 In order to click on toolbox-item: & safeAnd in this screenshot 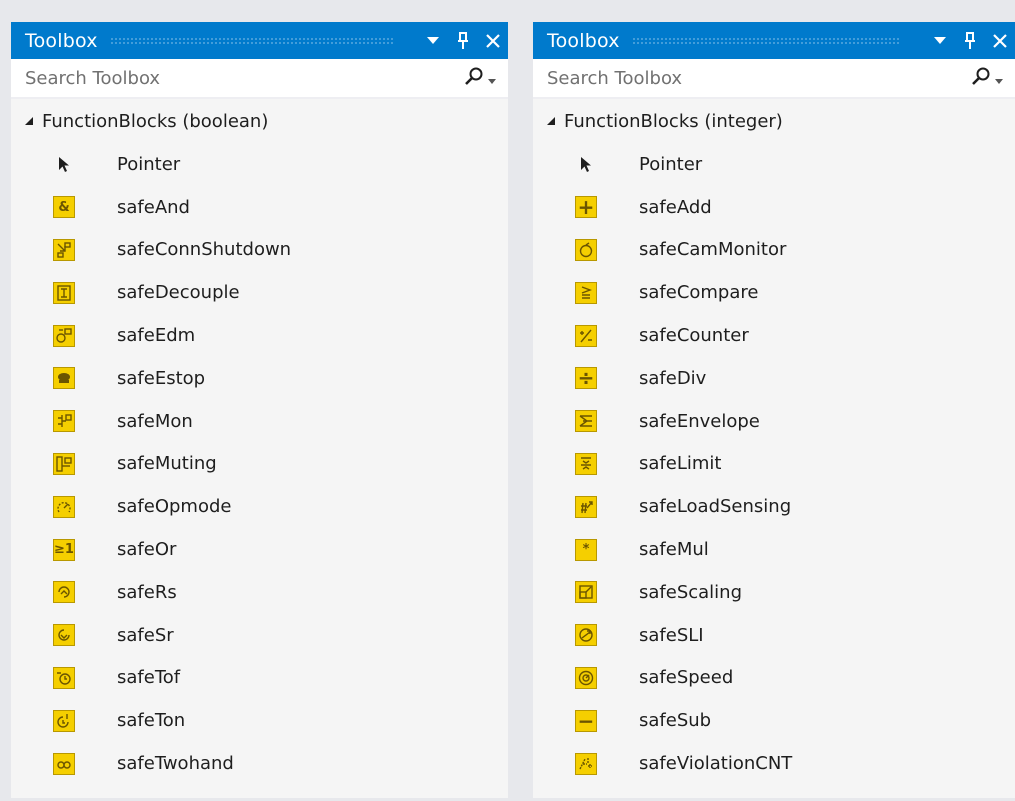, I will do `click(259, 207)`.